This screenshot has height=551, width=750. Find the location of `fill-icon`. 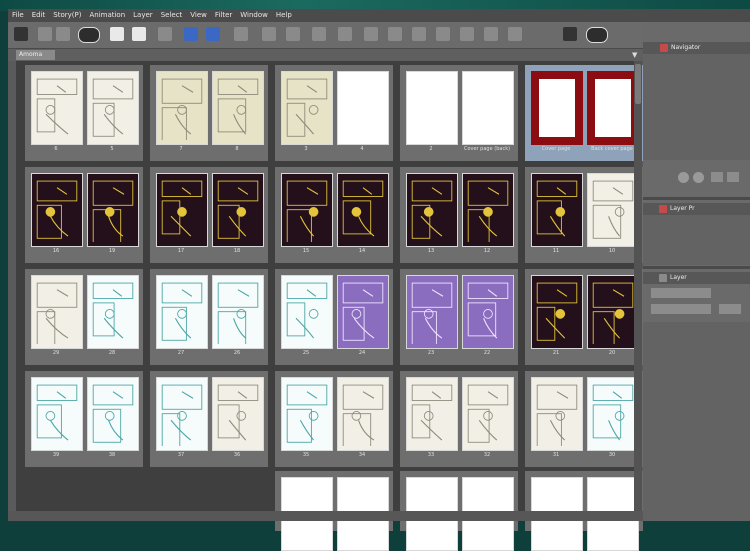

fill-icon is located at coordinates (419, 34).